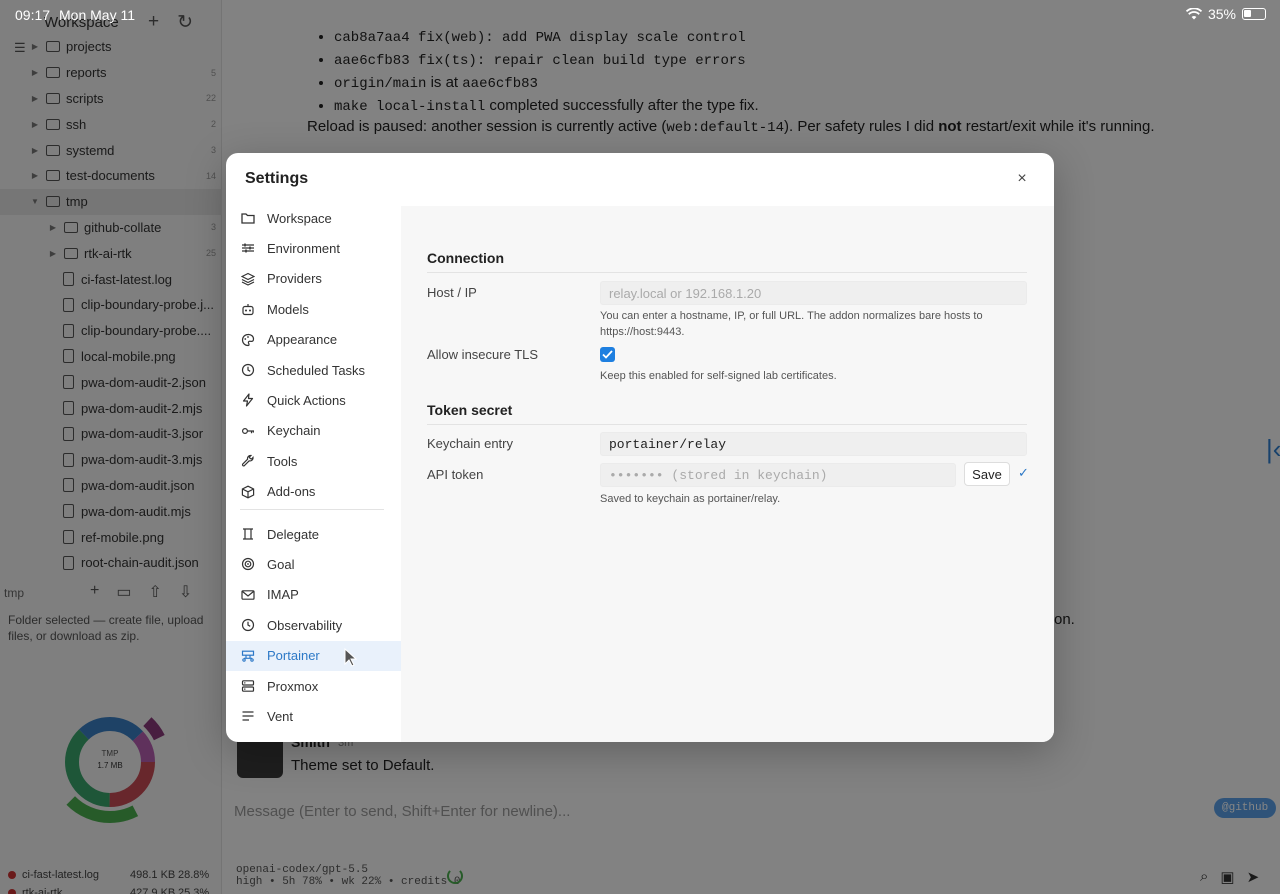 This screenshot has height=894, width=1280. What do you see at coordinates (294, 431) in the screenshot?
I see `nav-item-label: Keychain` at bounding box center [294, 431].